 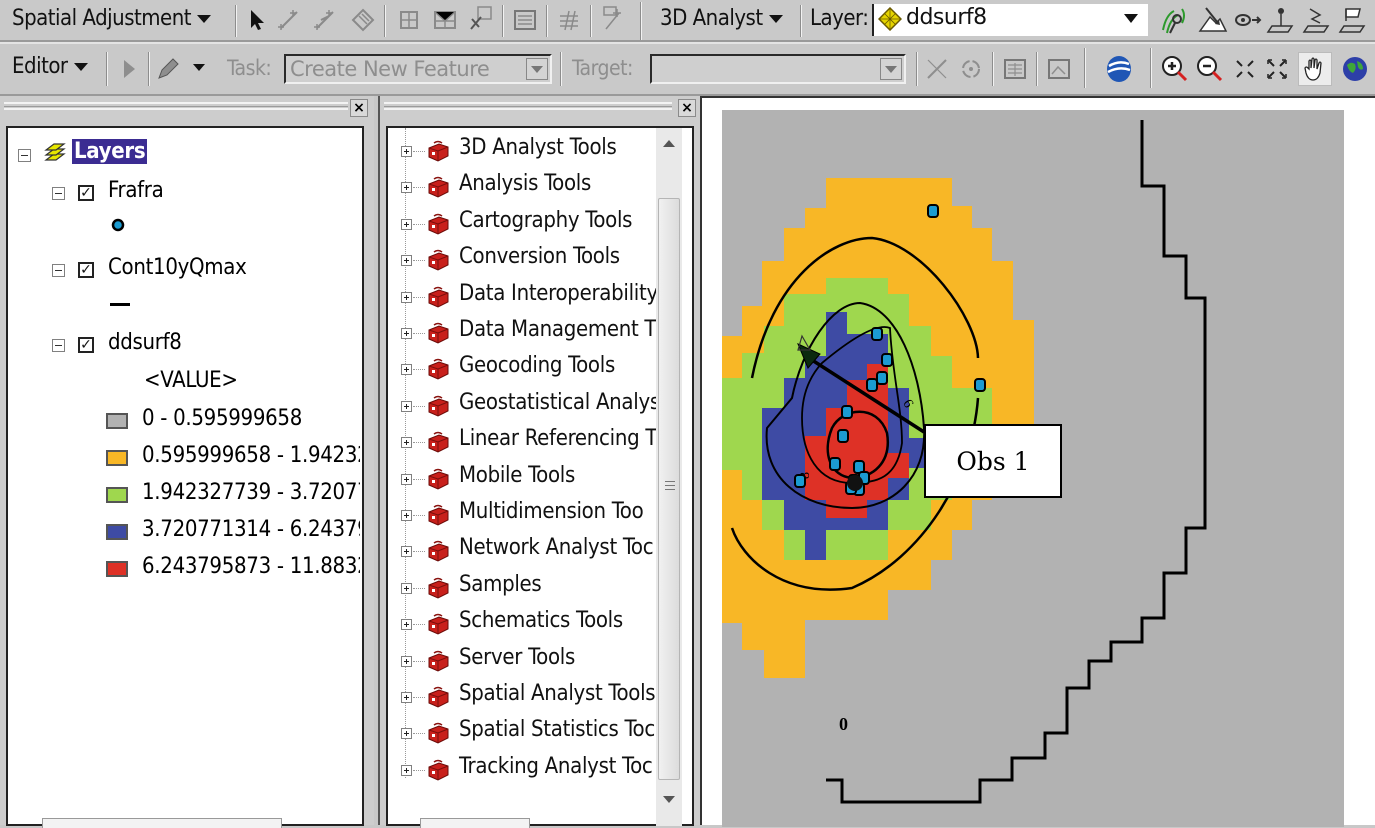 What do you see at coordinates (112, 18) in the screenshot?
I see `spatial-adjustment-menu: Spatial Adjustment` at bounding box center [112, 18].